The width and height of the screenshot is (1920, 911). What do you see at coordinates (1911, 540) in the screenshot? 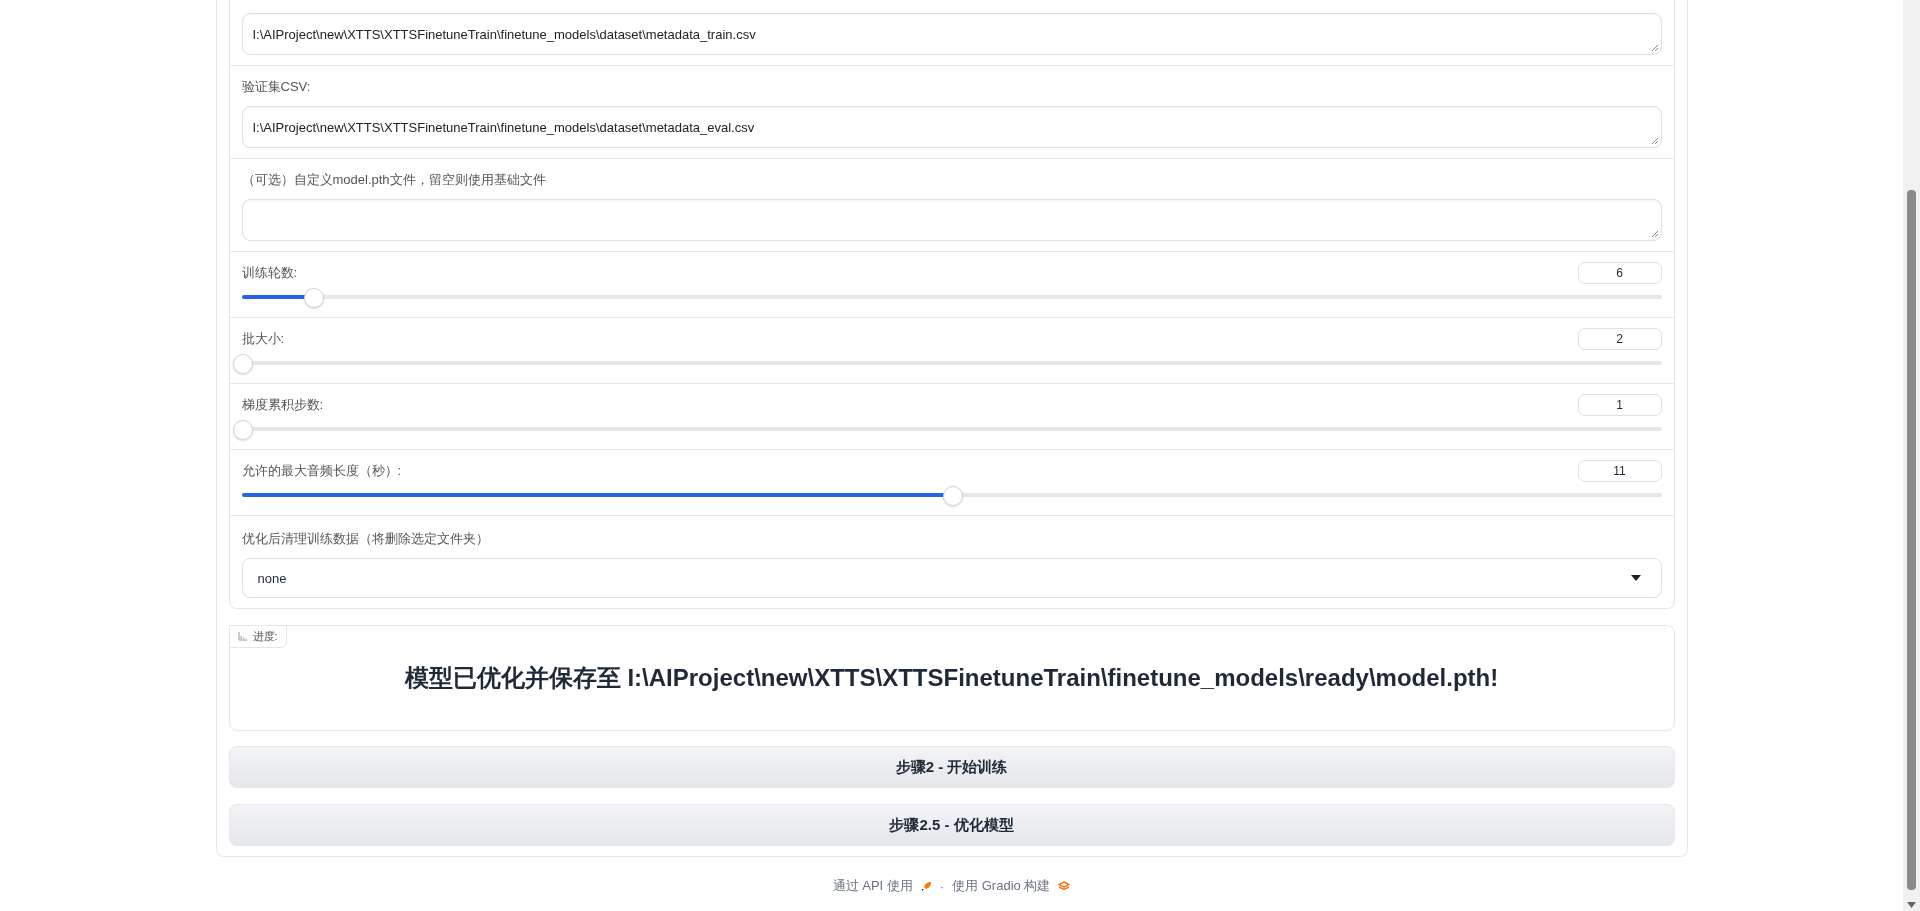
I see `scrollbar-thumb` at bounding box center [1911, 540].